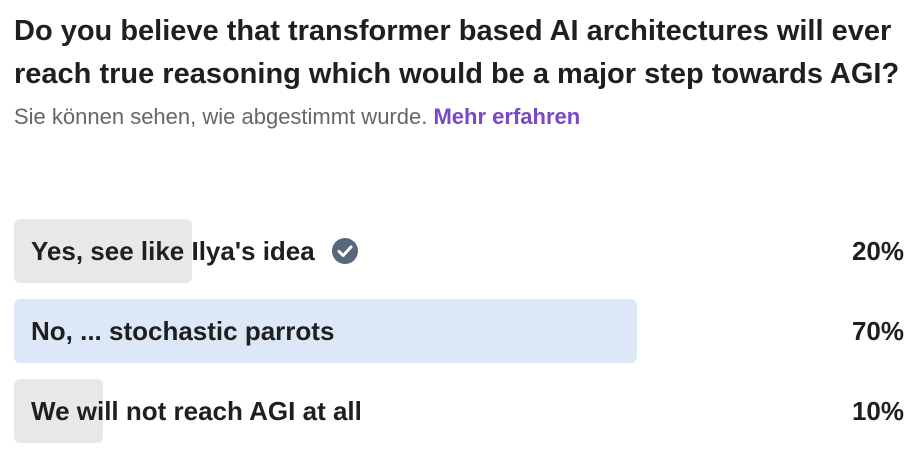 Image resolution: width=918 pixels, height=459 pixels. What do you see at coordinates (459, 331) in the screenshot?
I see `poll-option-no: No, ... stochastic parrots 70%` at bounding box center [459, 331].